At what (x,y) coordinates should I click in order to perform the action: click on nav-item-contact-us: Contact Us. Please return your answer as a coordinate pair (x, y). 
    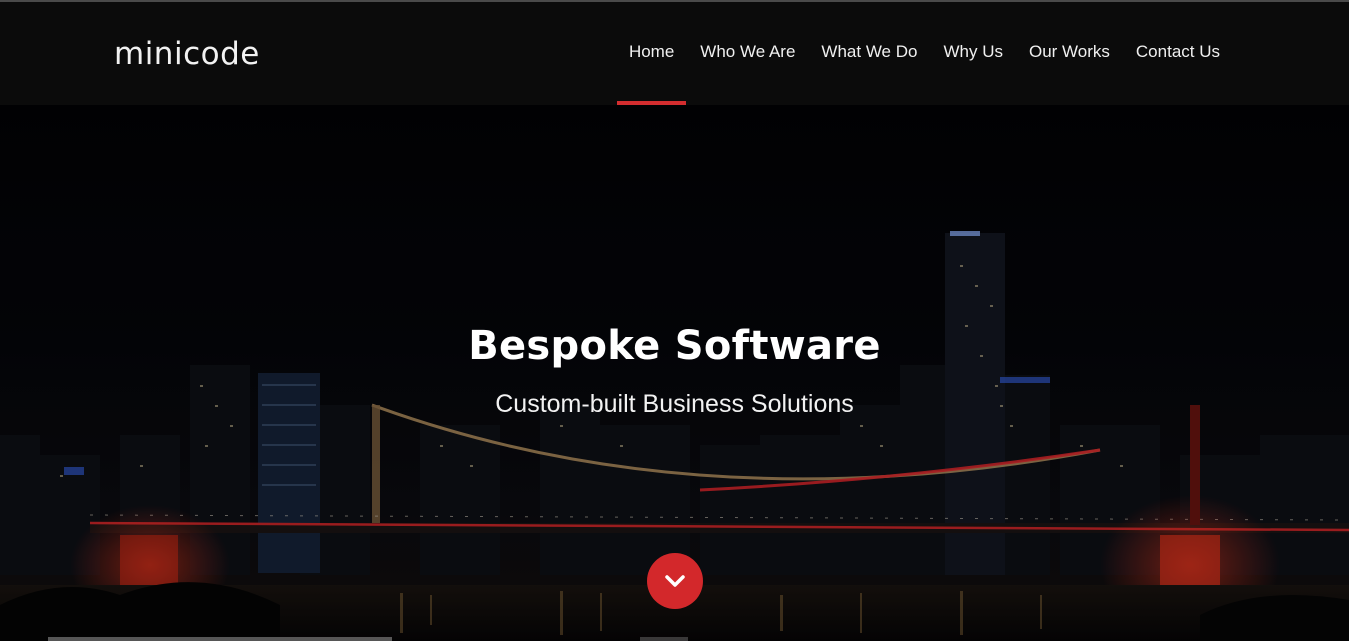
    Looking at the image, I should click on (1178, 53).